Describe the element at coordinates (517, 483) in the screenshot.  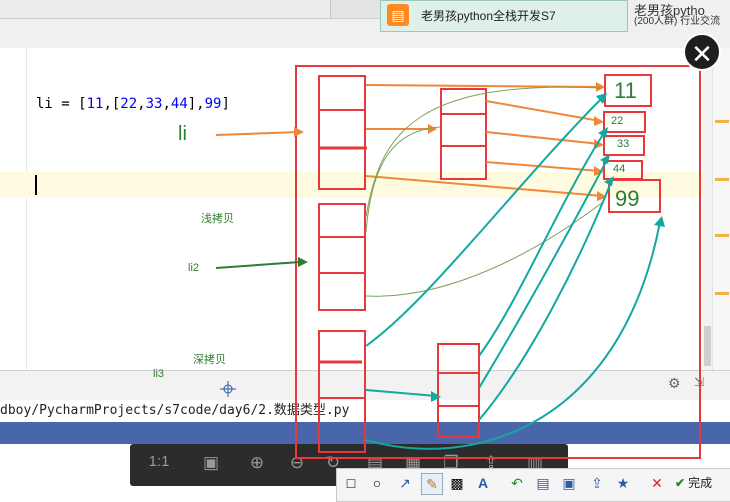
I see `undo-icon: ↶` at that location.